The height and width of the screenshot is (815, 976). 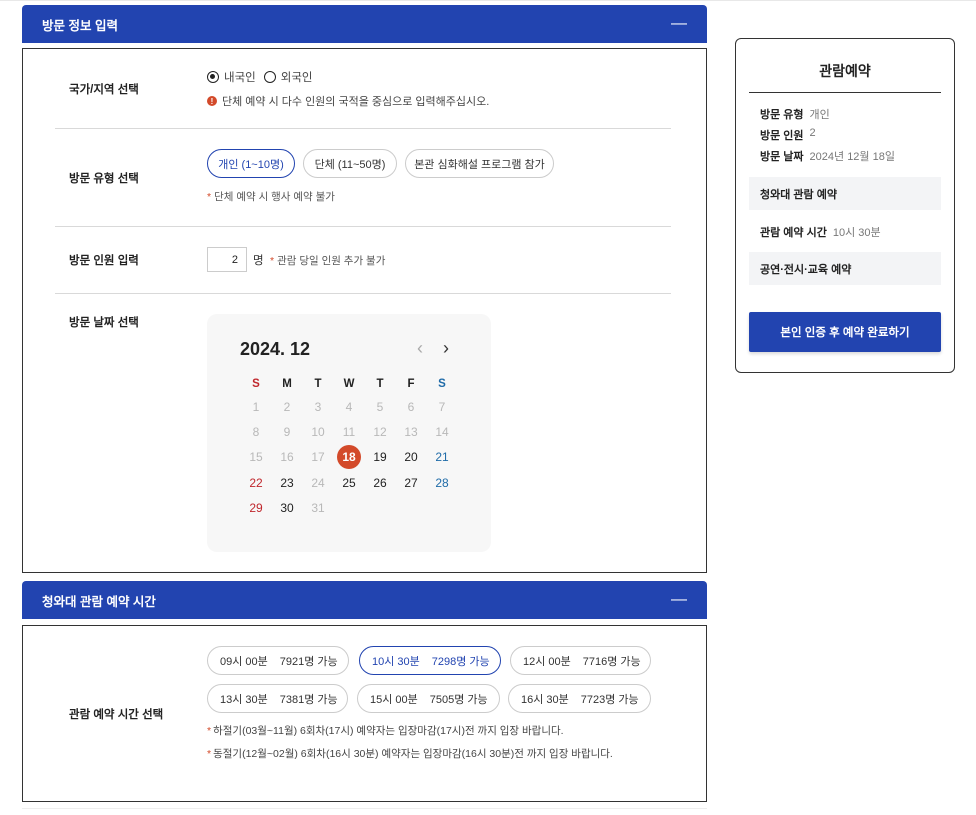 What do you see at coordinates (820, 232) in the screenshot?
I see `summary-time: 관람 예약 시간 10시 30분` at bounding box center [820, 232].